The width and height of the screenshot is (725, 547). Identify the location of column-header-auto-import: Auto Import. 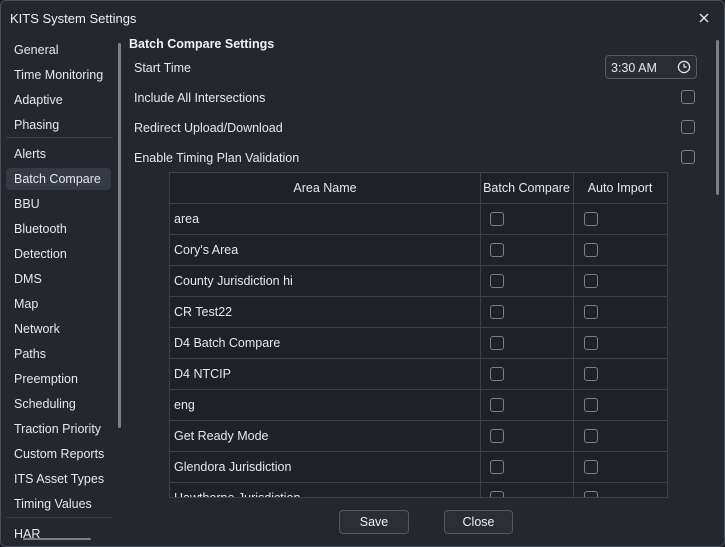
(620, 188).